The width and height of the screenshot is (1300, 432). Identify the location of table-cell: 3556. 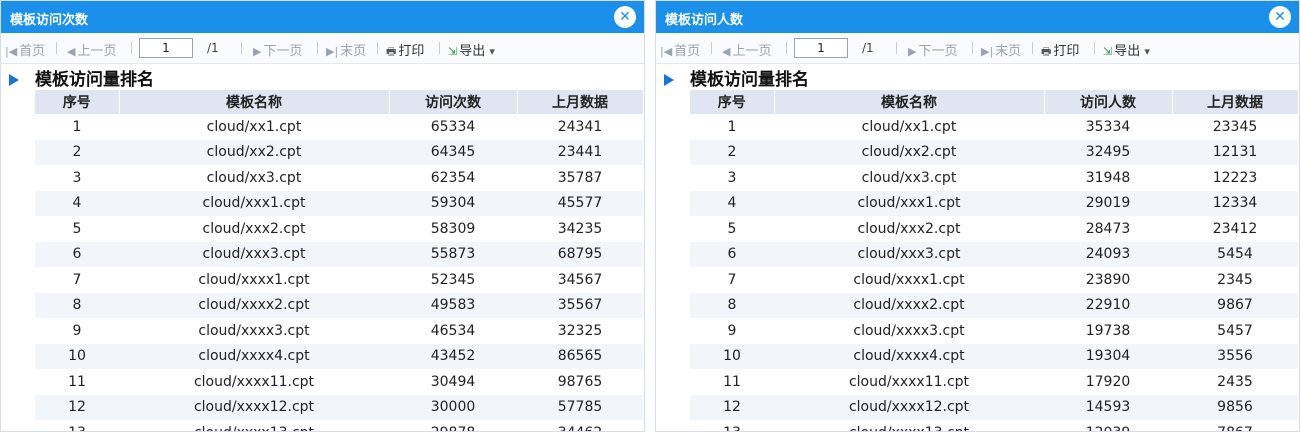
(1235, 356).